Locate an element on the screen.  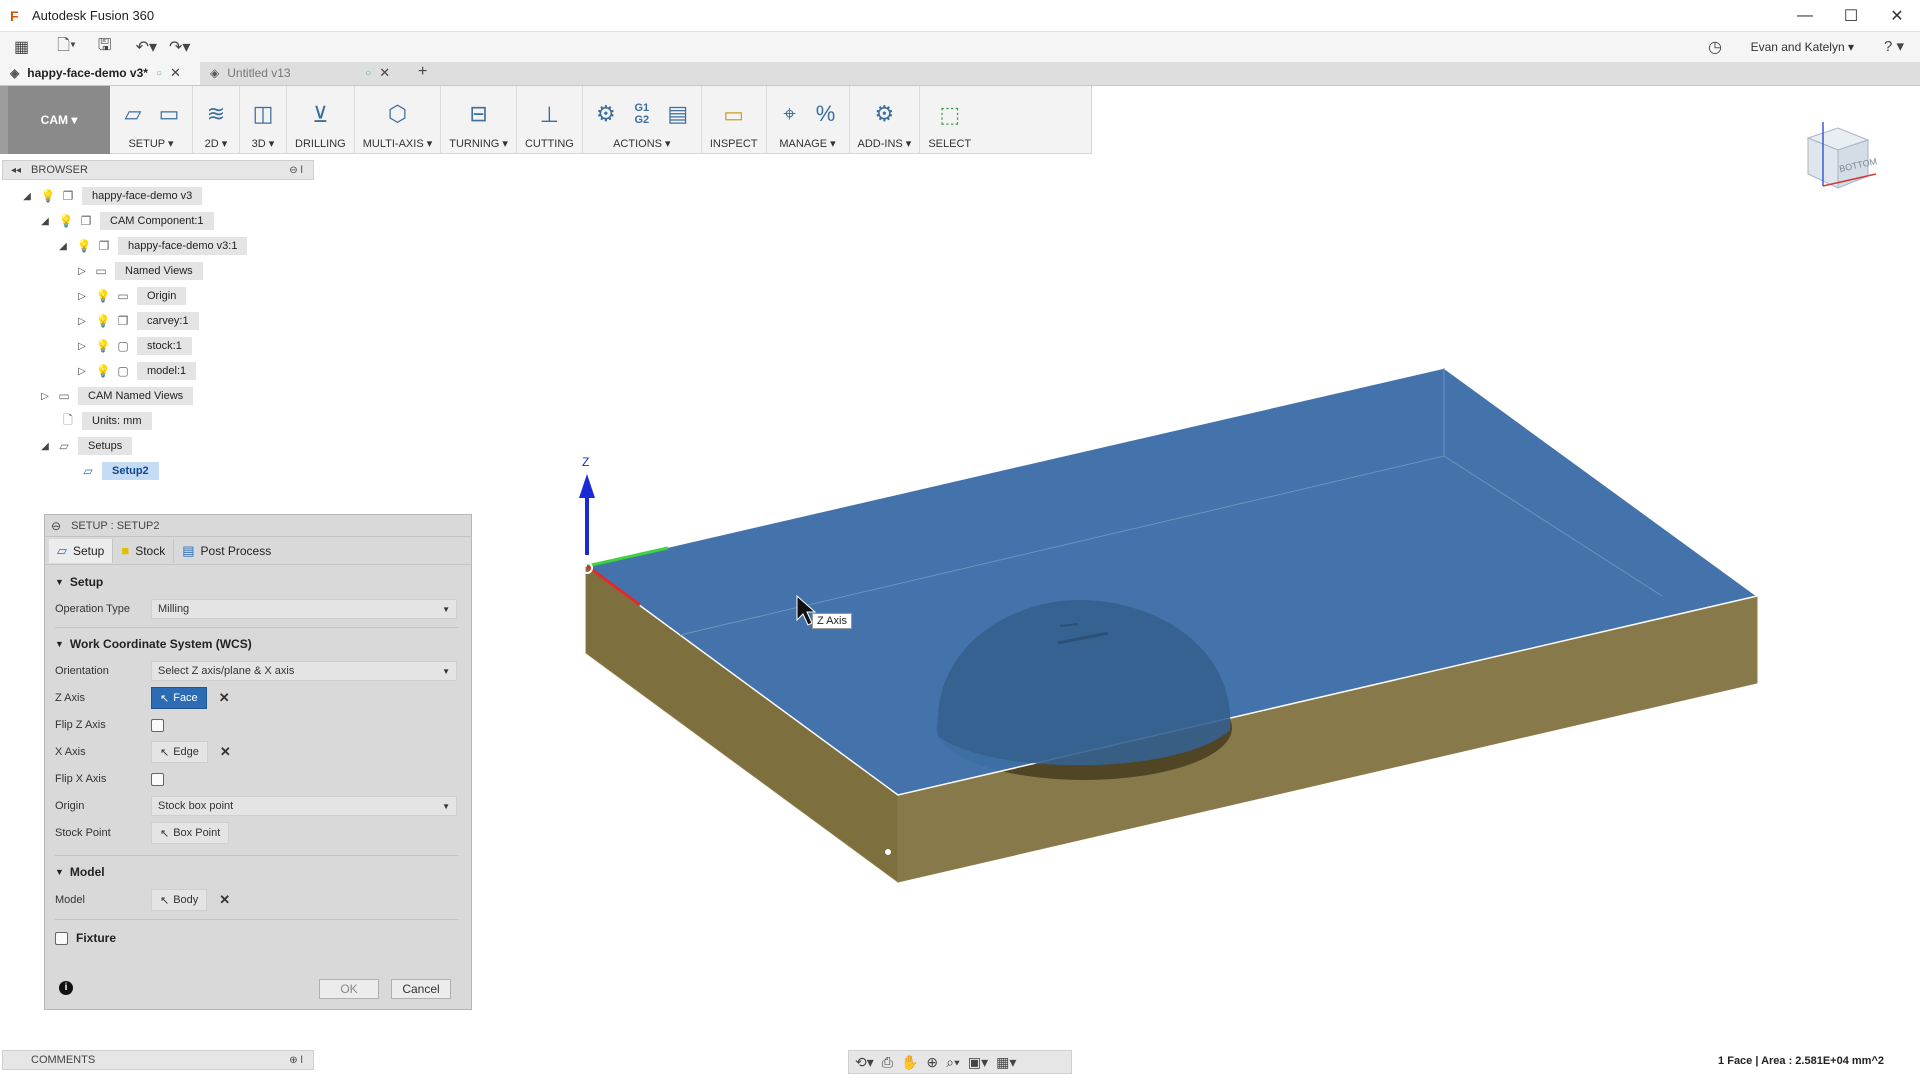
ruler-icon: ▭ is located at coordinates (734, 115).